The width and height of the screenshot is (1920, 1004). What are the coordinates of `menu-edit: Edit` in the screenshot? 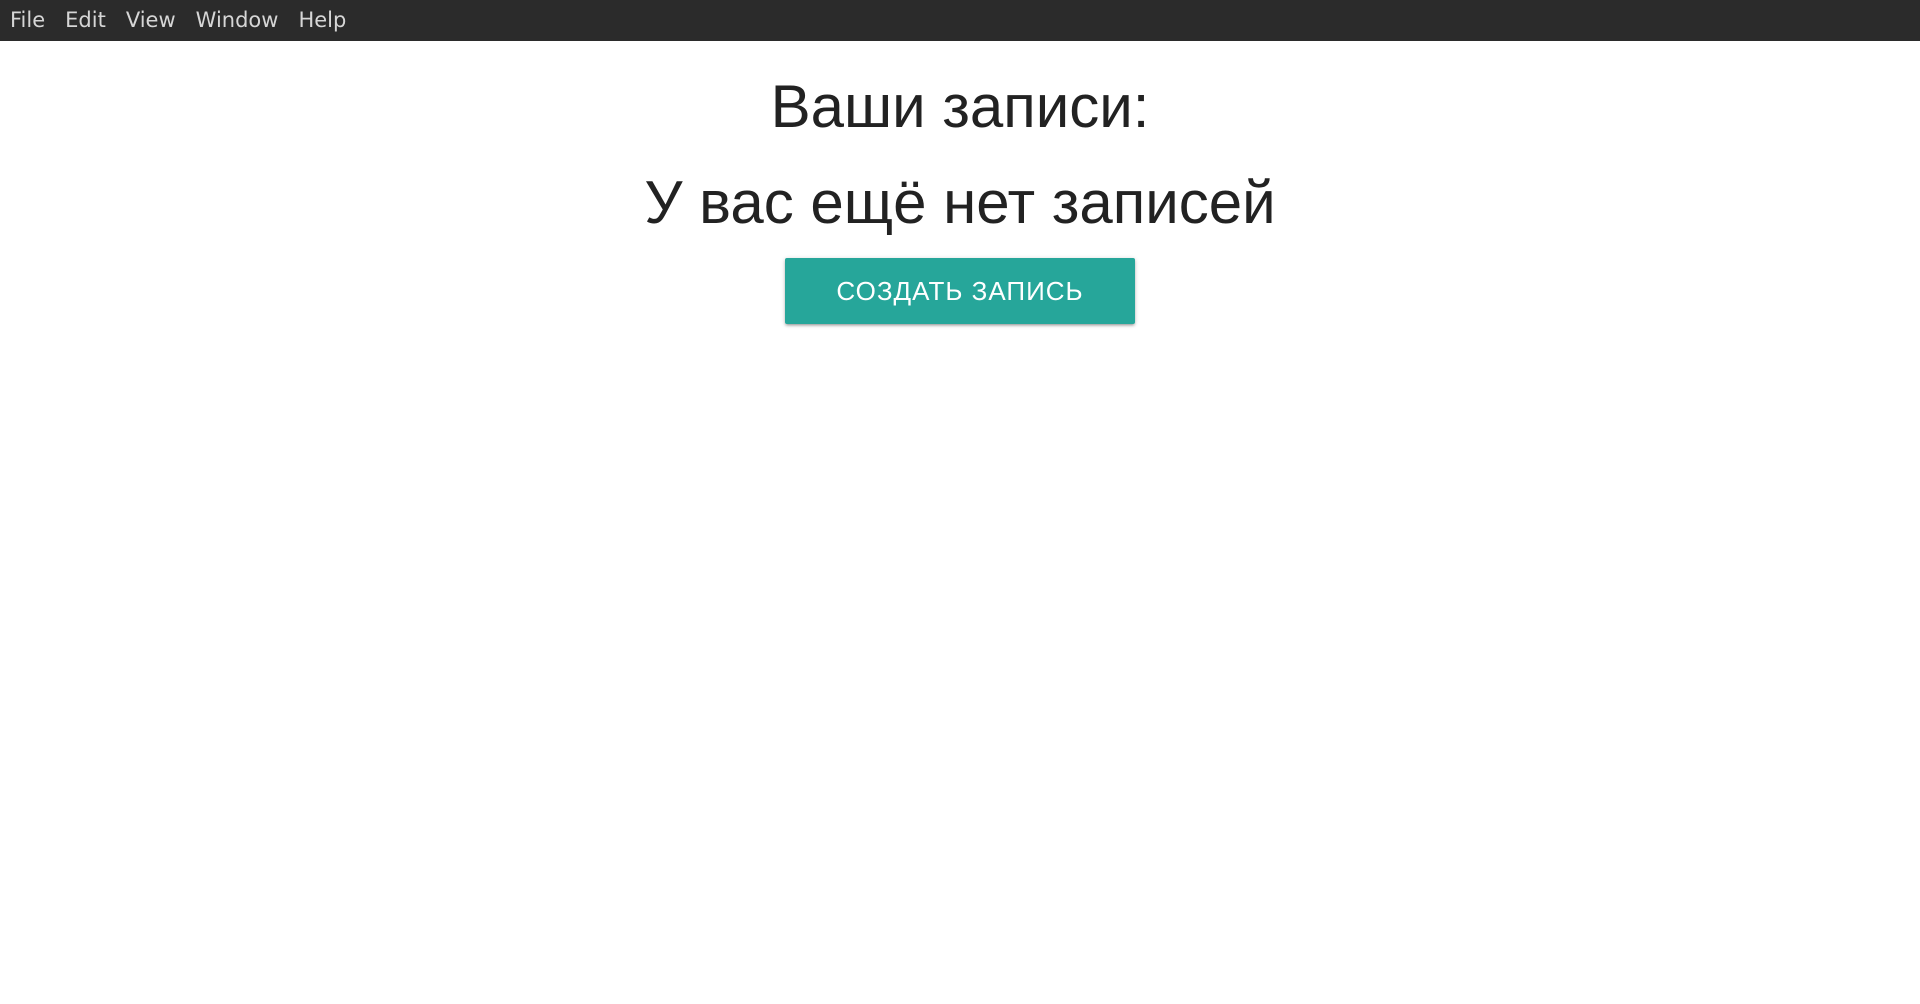 It's located at (85, 20).